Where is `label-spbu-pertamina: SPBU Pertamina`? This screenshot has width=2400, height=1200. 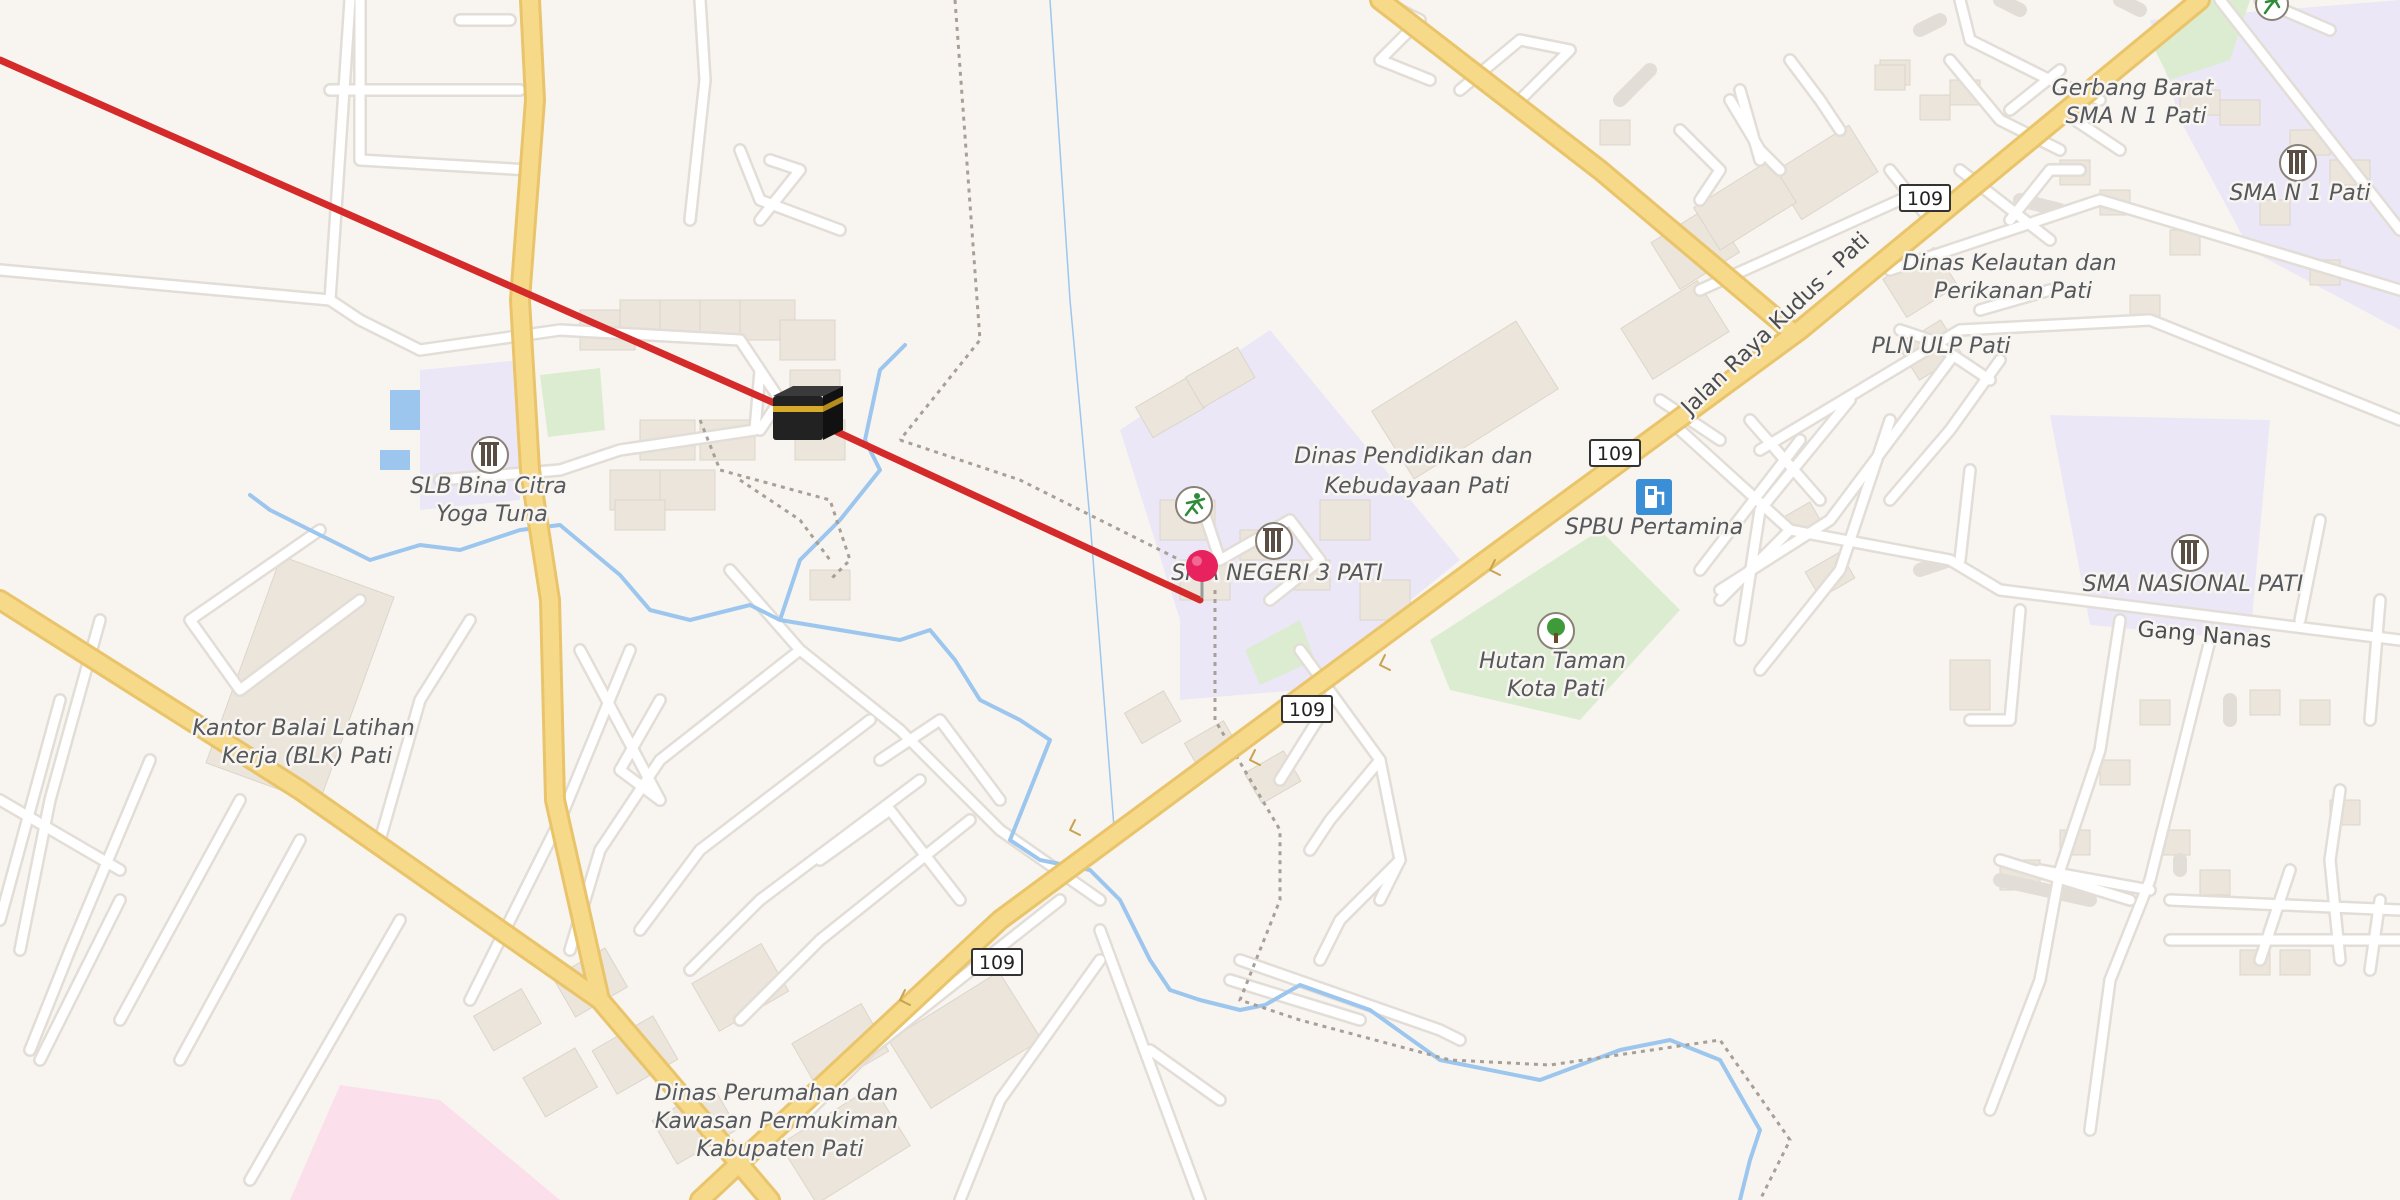 label-spbu-pertamina: SPBU Pertamina is located at coordinates (1654, 527).